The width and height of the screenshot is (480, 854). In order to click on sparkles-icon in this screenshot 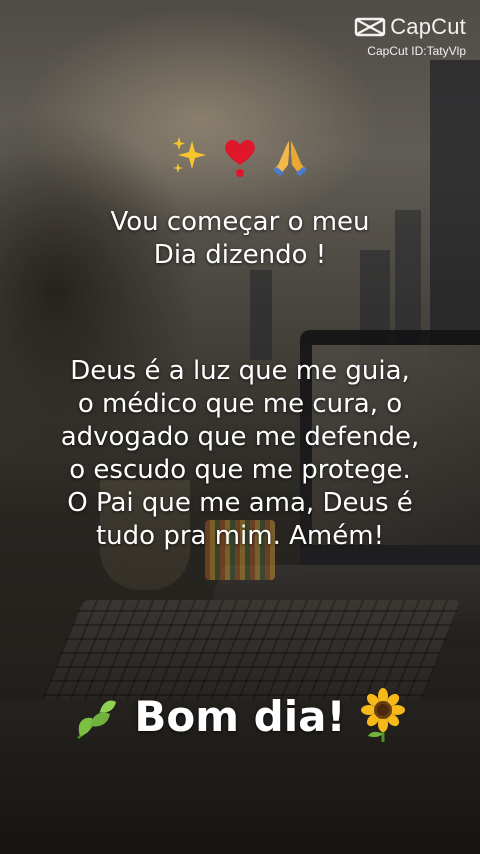, I will do `click(189, 155)`.